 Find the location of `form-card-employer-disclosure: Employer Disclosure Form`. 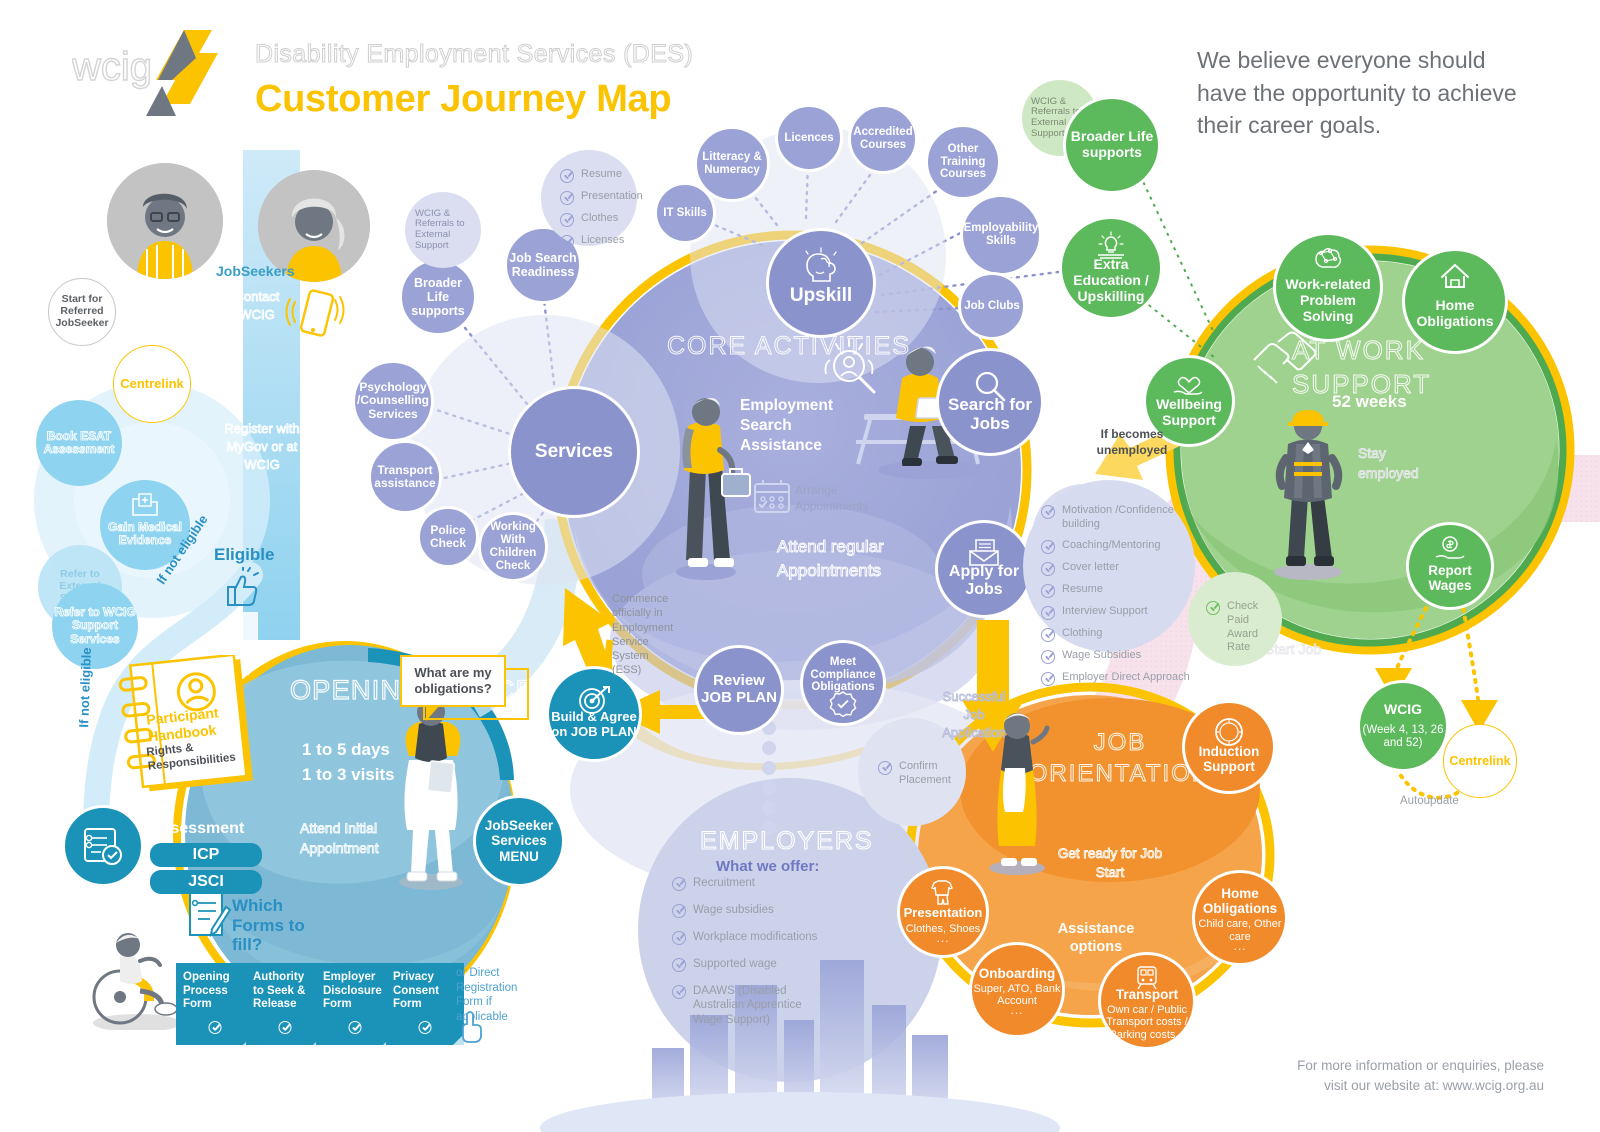

form-card-employer-disclosure: Employer Disclosure Form is located at coordinates (355, 1004).